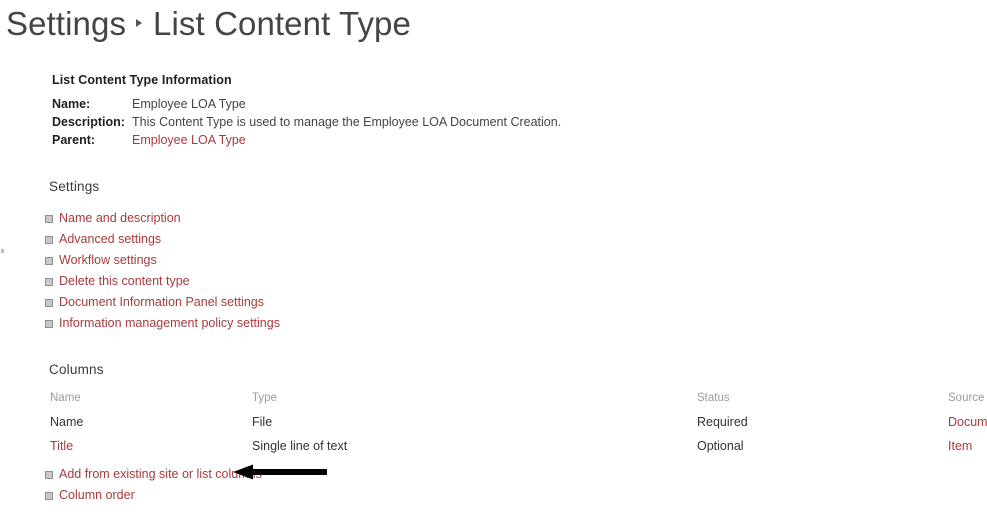 This screenshot has width=987, height=515. I want to click on settings-link-advanced-settings: Advanced settings, so click(162, 239).